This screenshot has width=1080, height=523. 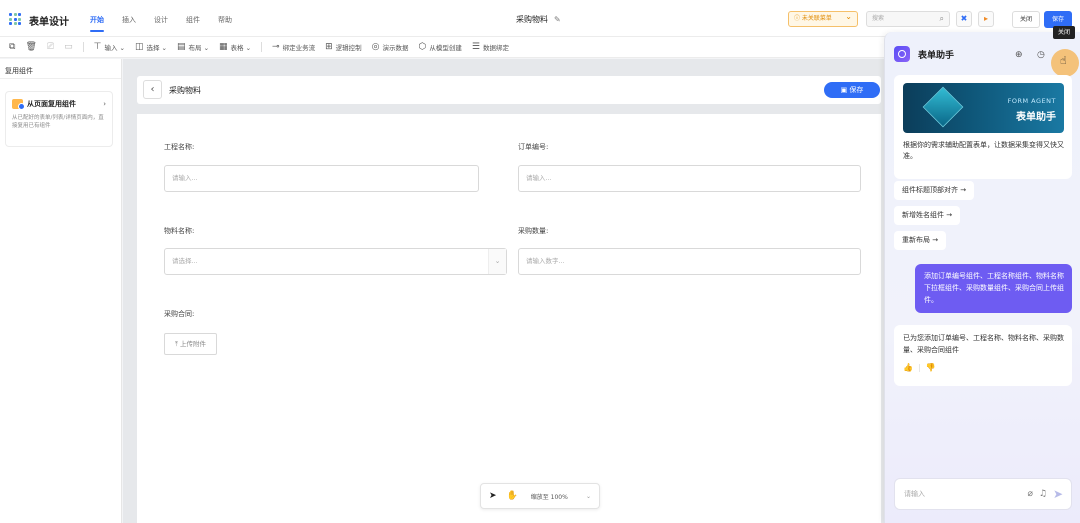 What do you see at coordinates (225, 20) in the screenshot?
I see `tab-help: 帮助` at bounding box center [225, 20].